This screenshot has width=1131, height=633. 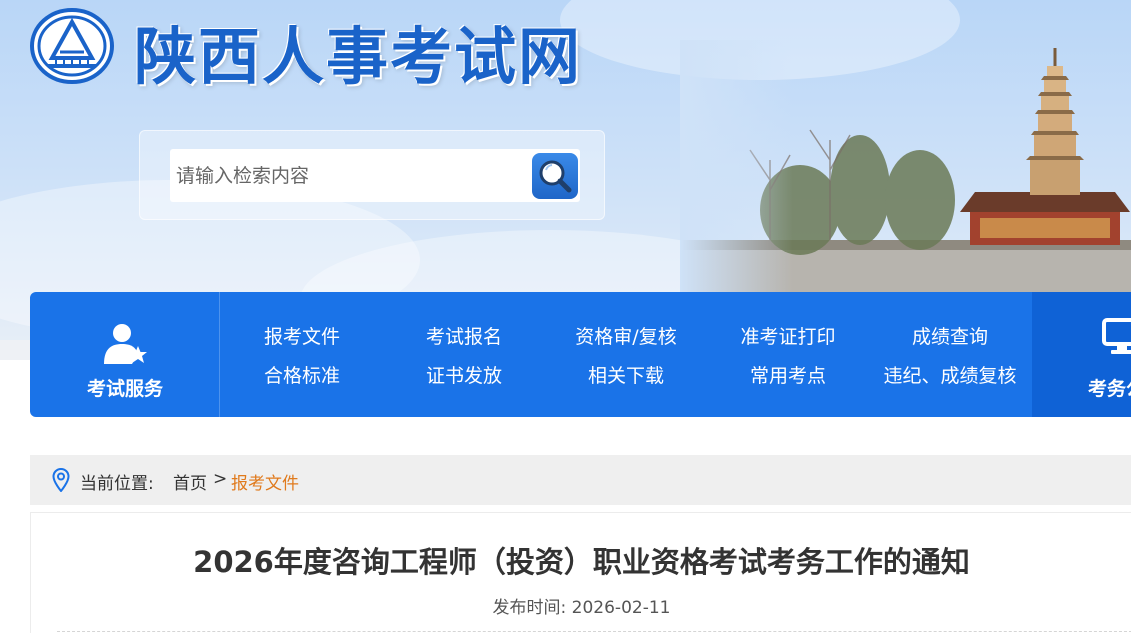 I want to click on breadcrumb-home-link: 首页, so click(x=190, y=481).